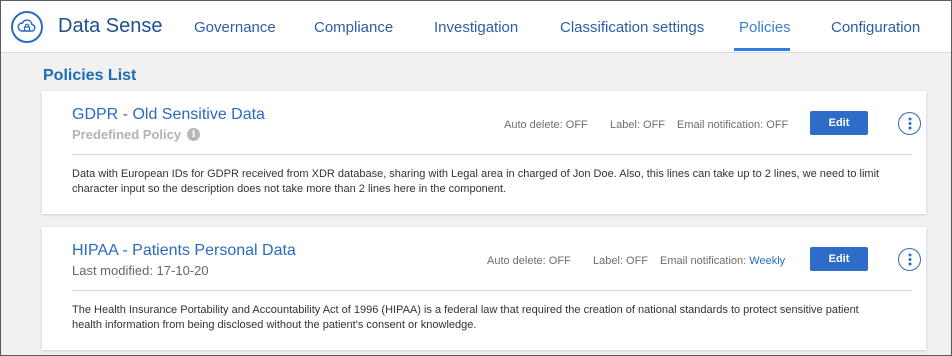 Image resolution: width=952 pixels, height=356 pixels. I want to click on nav-tab-classification-settings: Classification settings, so click(632, 27).